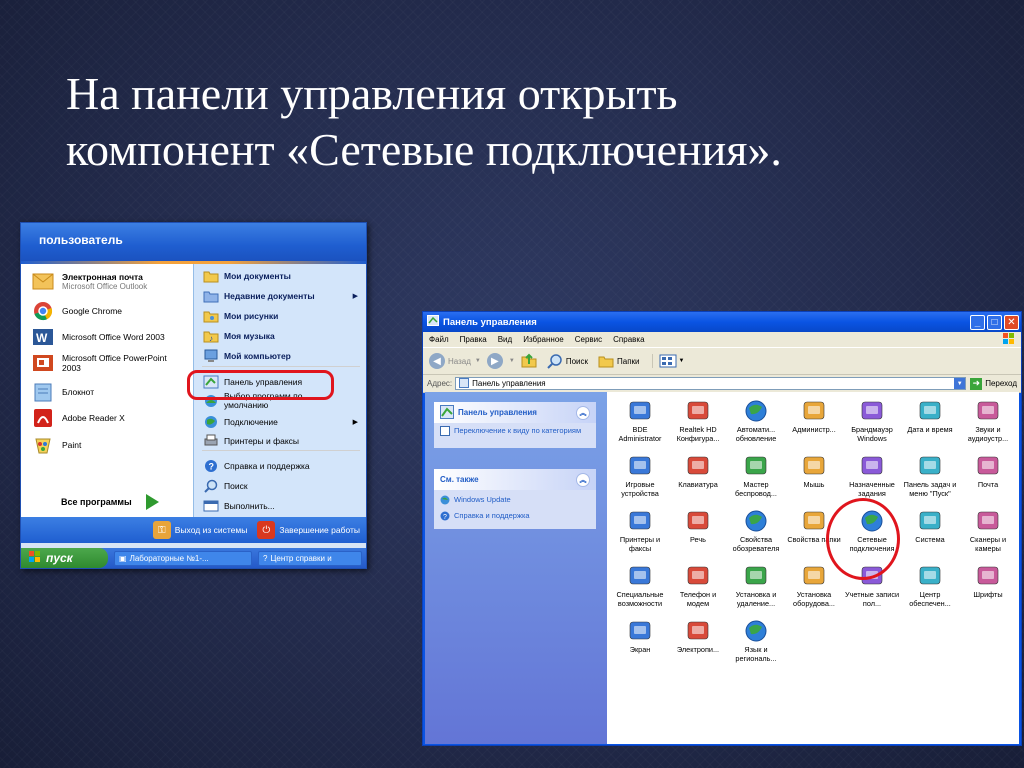  I want to click on firewall-icon, so click(872, 410).